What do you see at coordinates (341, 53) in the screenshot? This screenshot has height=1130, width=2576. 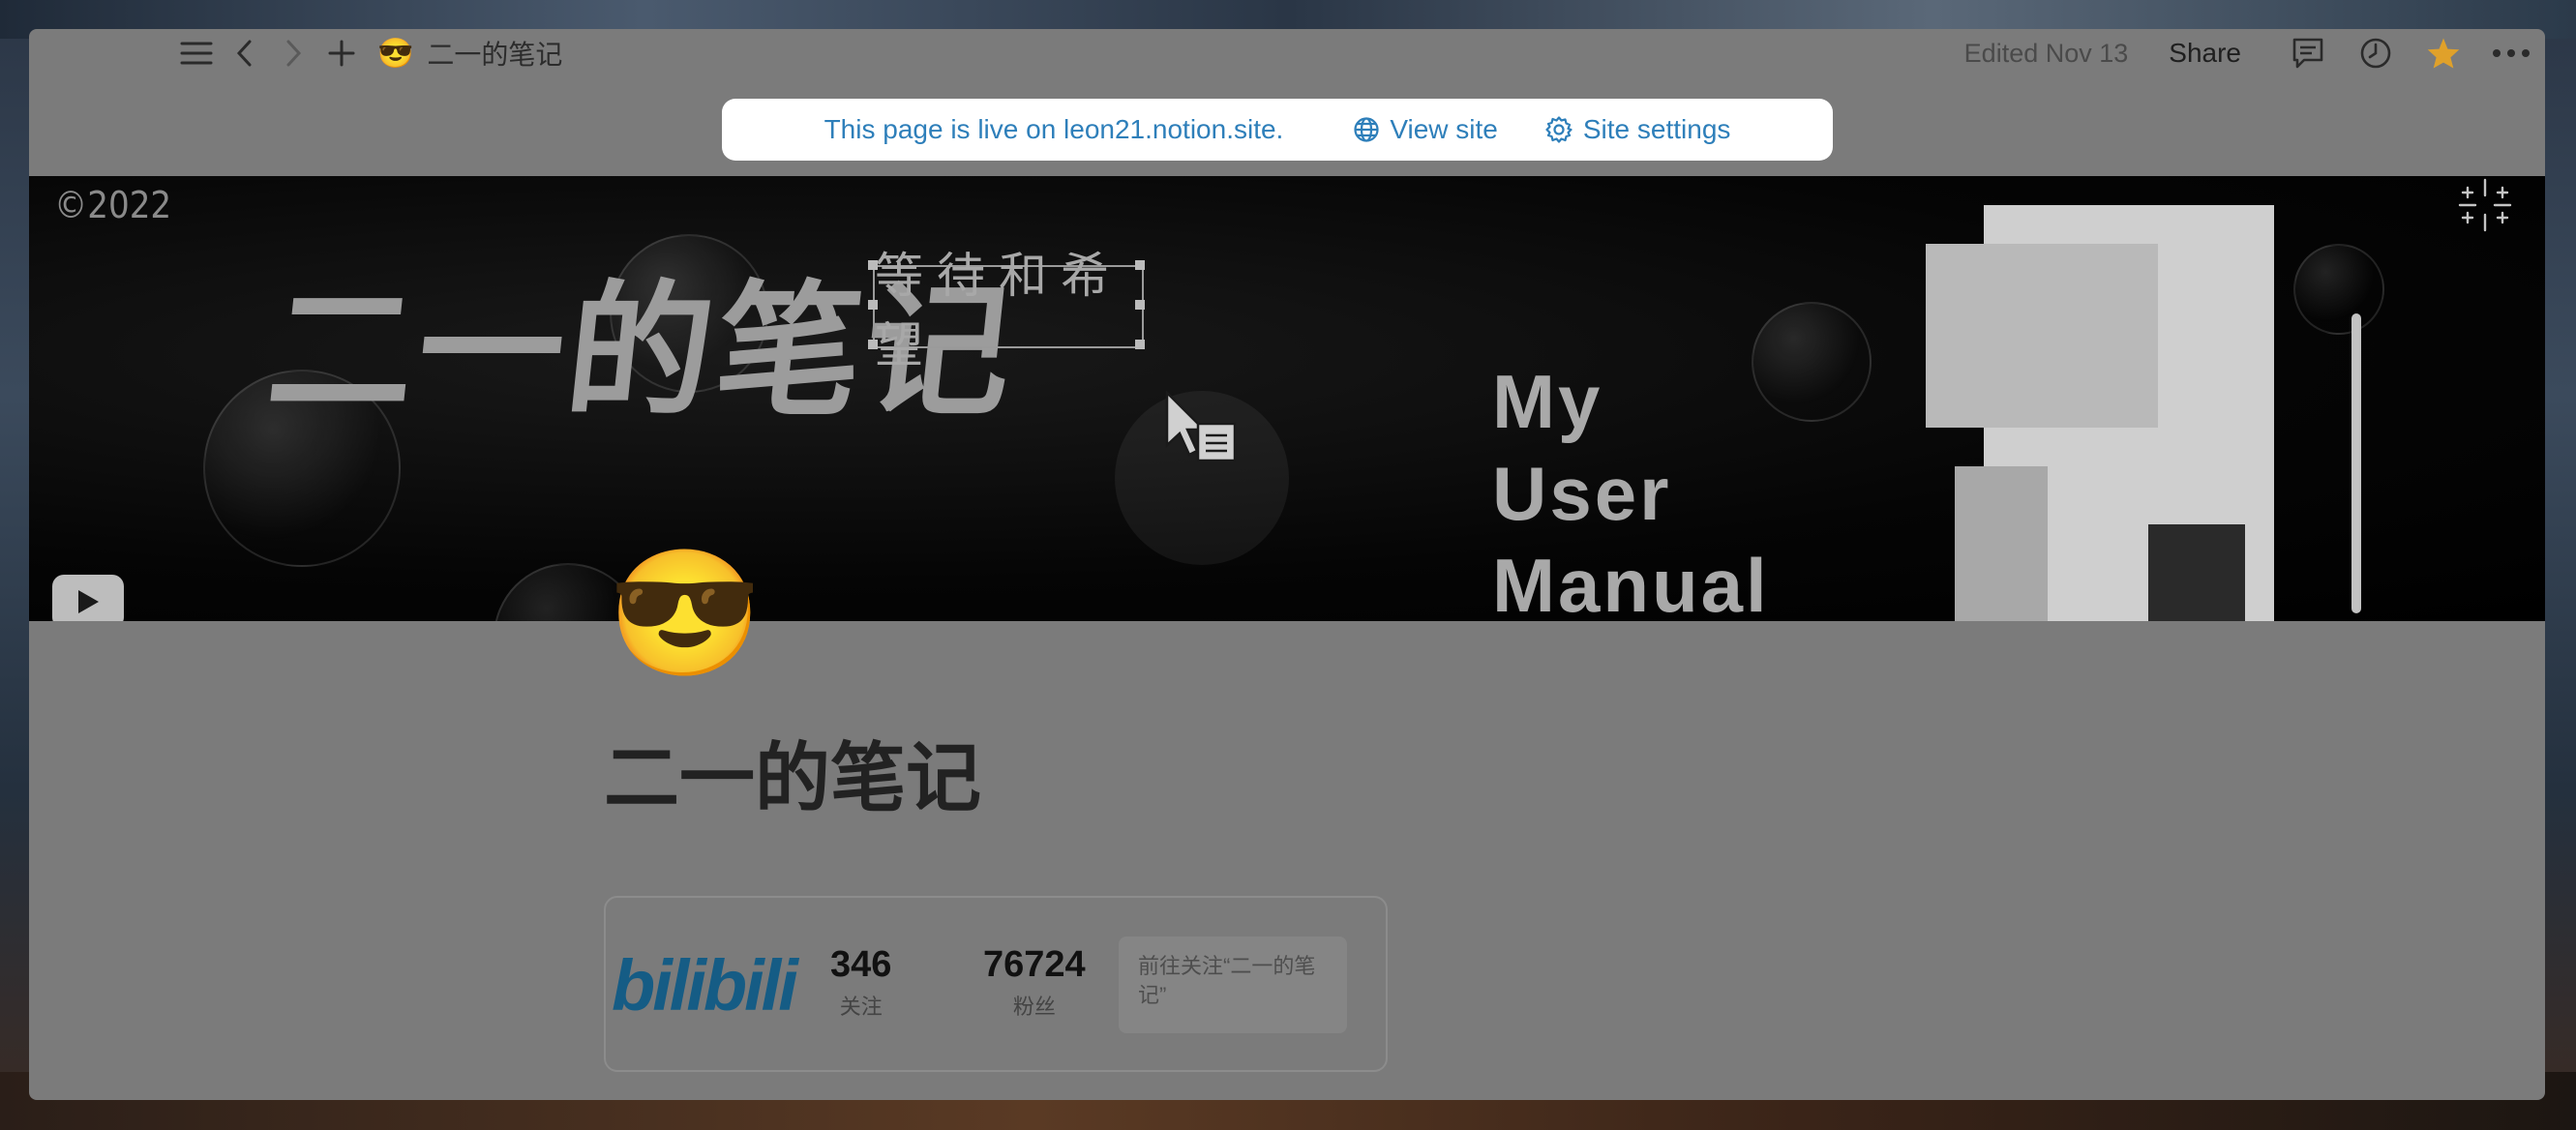 I see `add-icon` at bounding box center [341, 53].